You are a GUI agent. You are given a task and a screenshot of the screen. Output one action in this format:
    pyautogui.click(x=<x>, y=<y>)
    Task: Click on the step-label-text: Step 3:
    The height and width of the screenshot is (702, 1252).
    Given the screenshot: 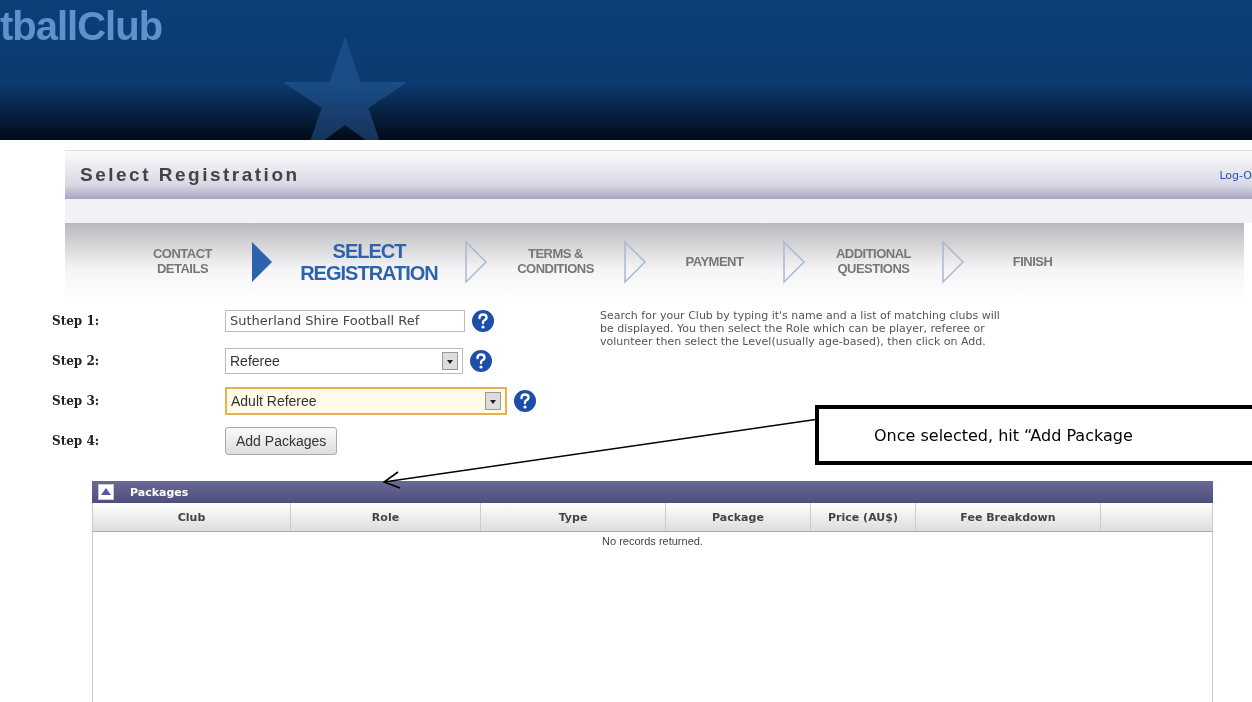 What is the action you would take?
    pyautogui.click(x=76, y=401)
    